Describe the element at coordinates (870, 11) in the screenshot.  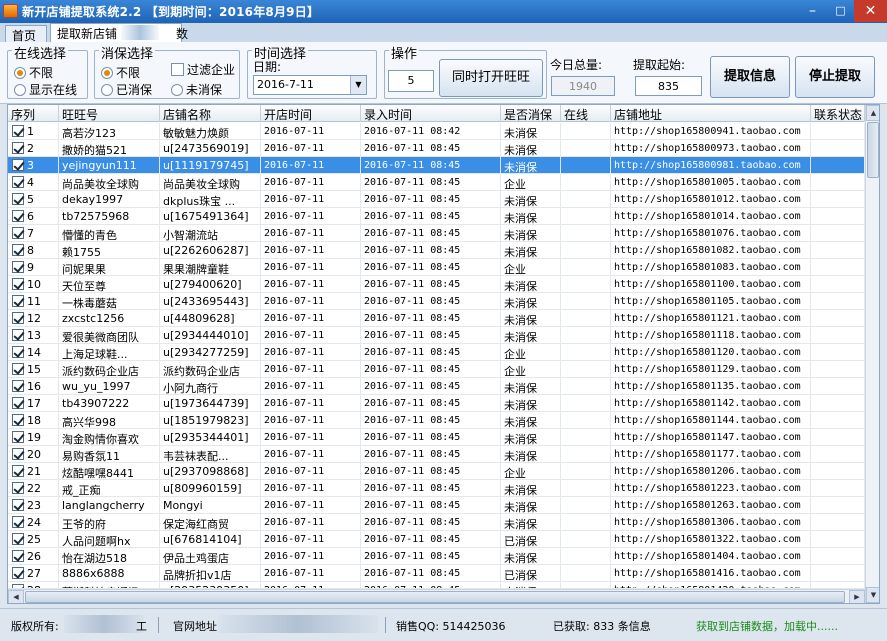
I see `close-button: ✕` at that location.